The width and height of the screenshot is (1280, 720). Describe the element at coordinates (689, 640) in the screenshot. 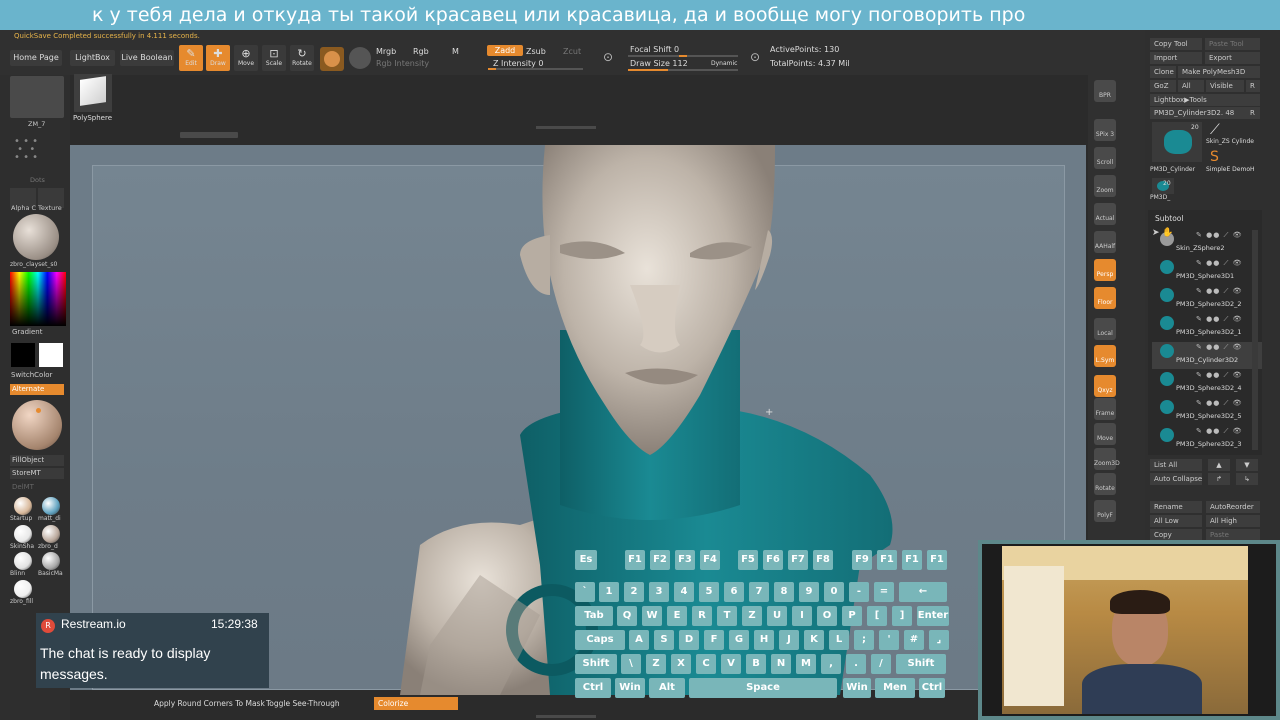

I see `key: D` at that location.